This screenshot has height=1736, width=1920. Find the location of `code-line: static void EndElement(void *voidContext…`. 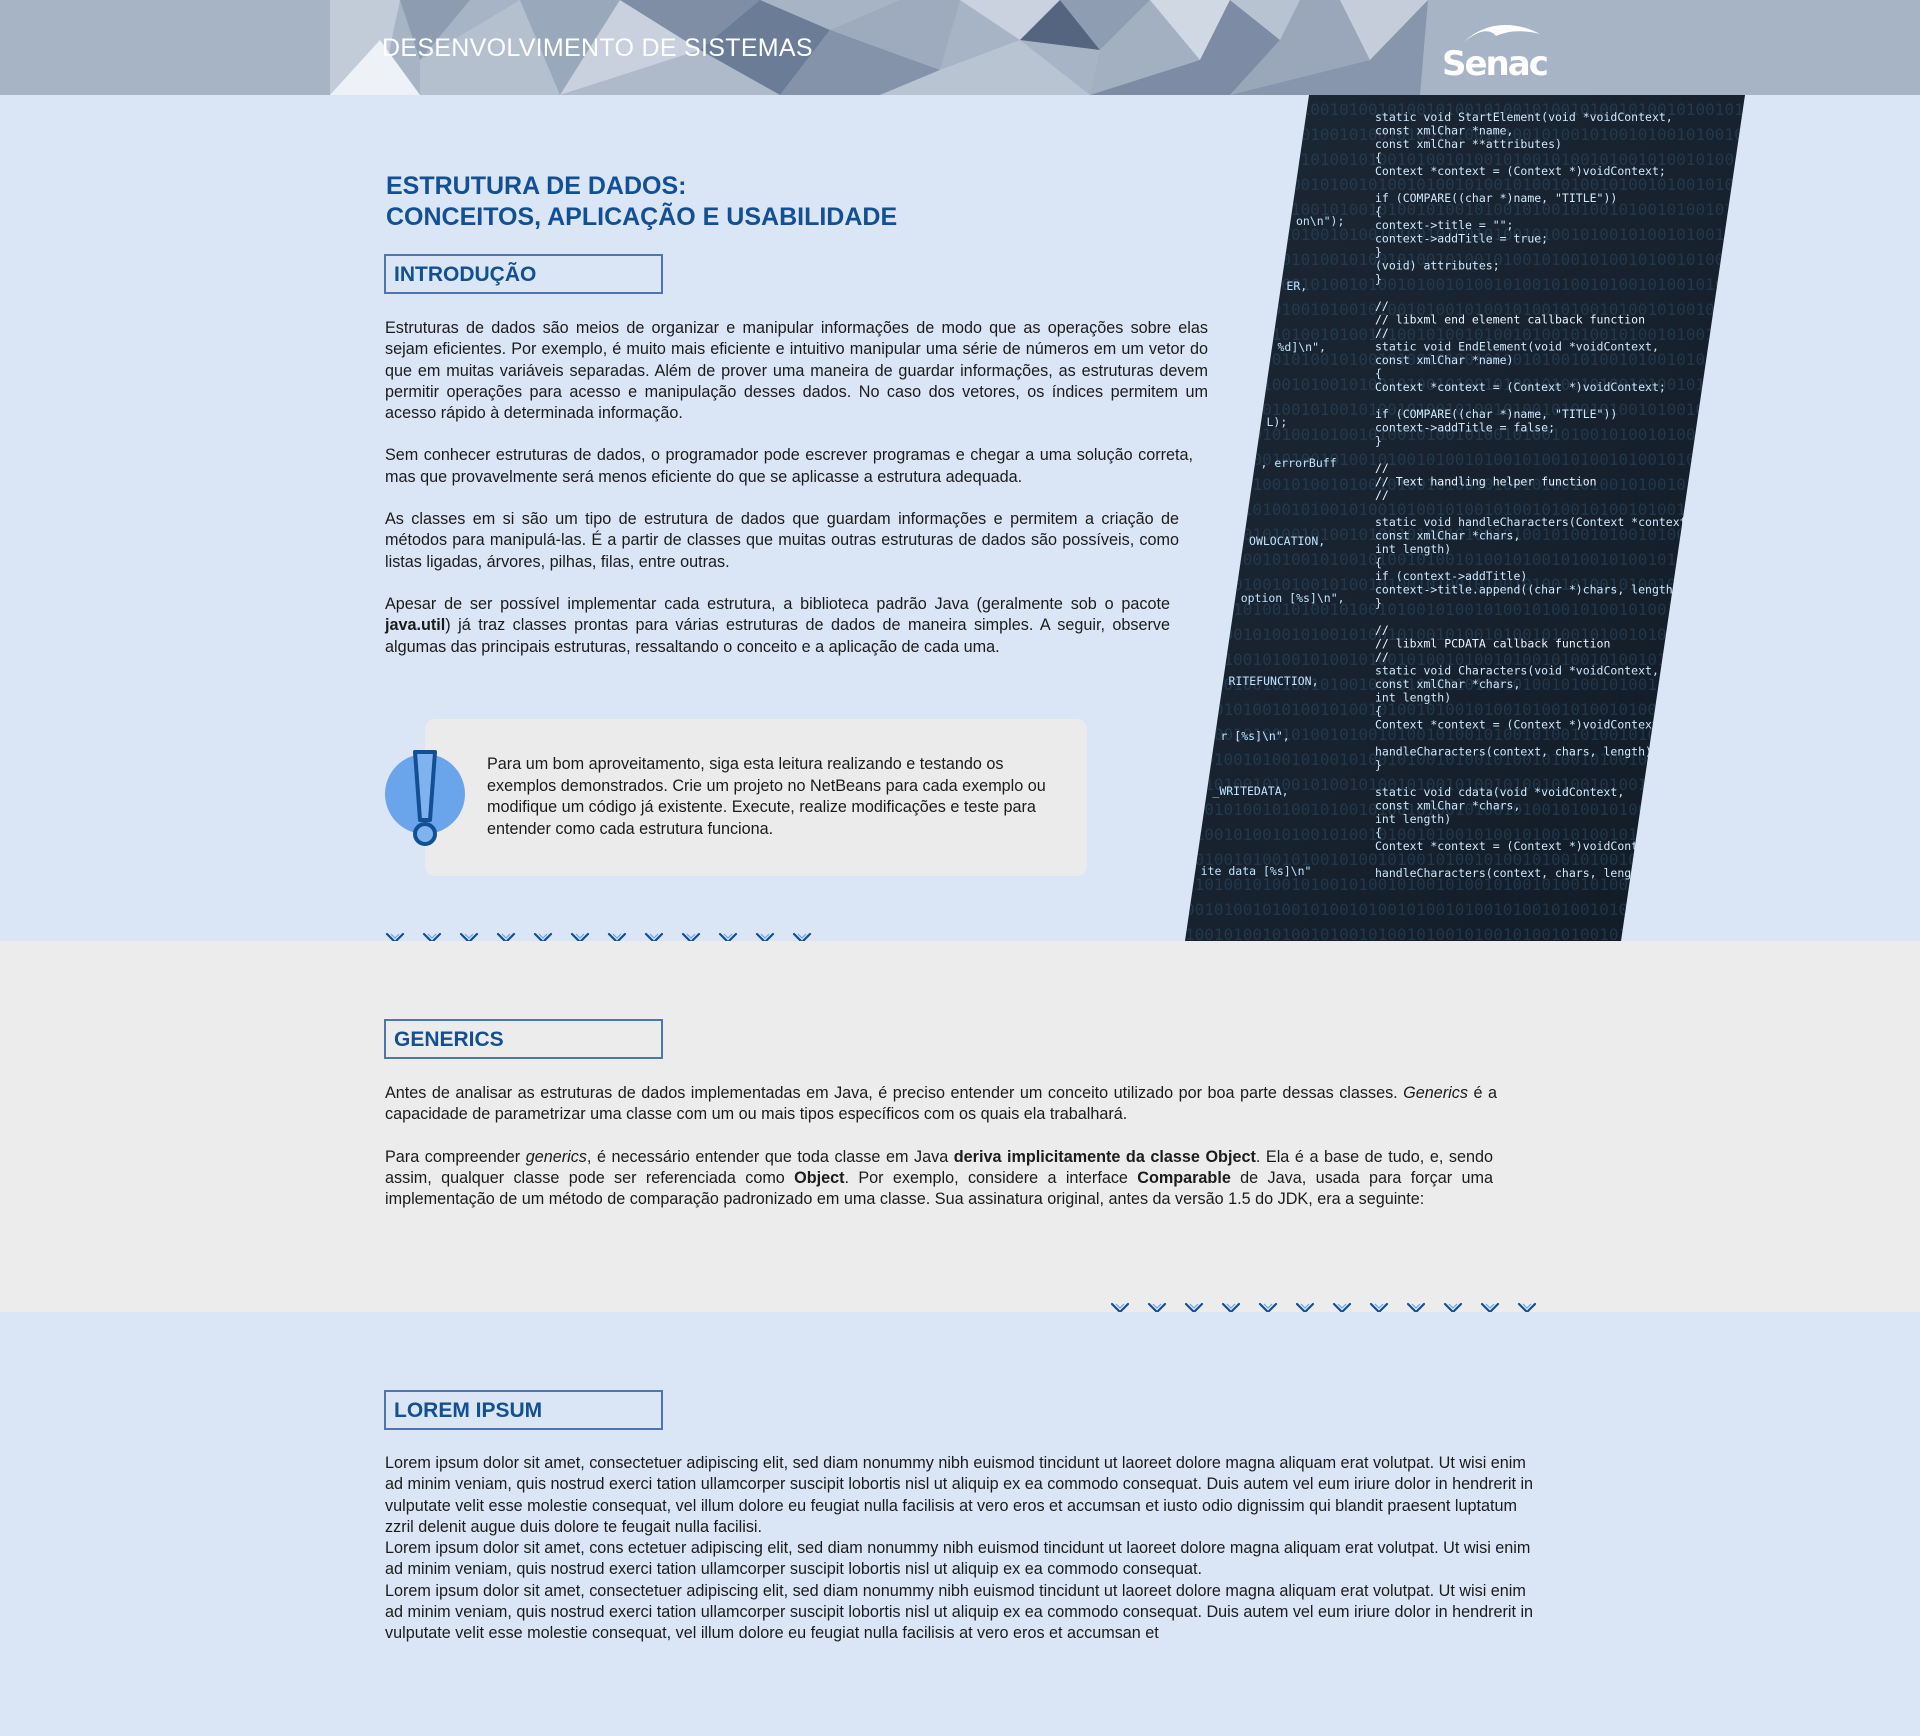

code-line: static void EndElement(void *voidContext… is located at coordinates (1517, 347).